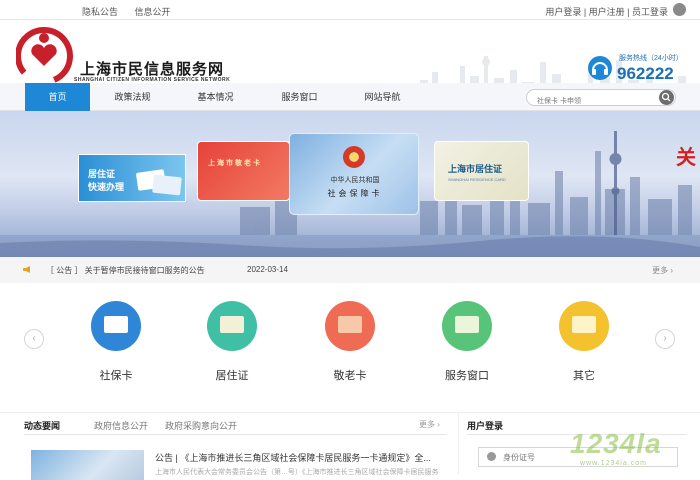  Describe the element at coordinates (42, 425) in the screenshot. I see `tab-news: 动态要闻` at that location.